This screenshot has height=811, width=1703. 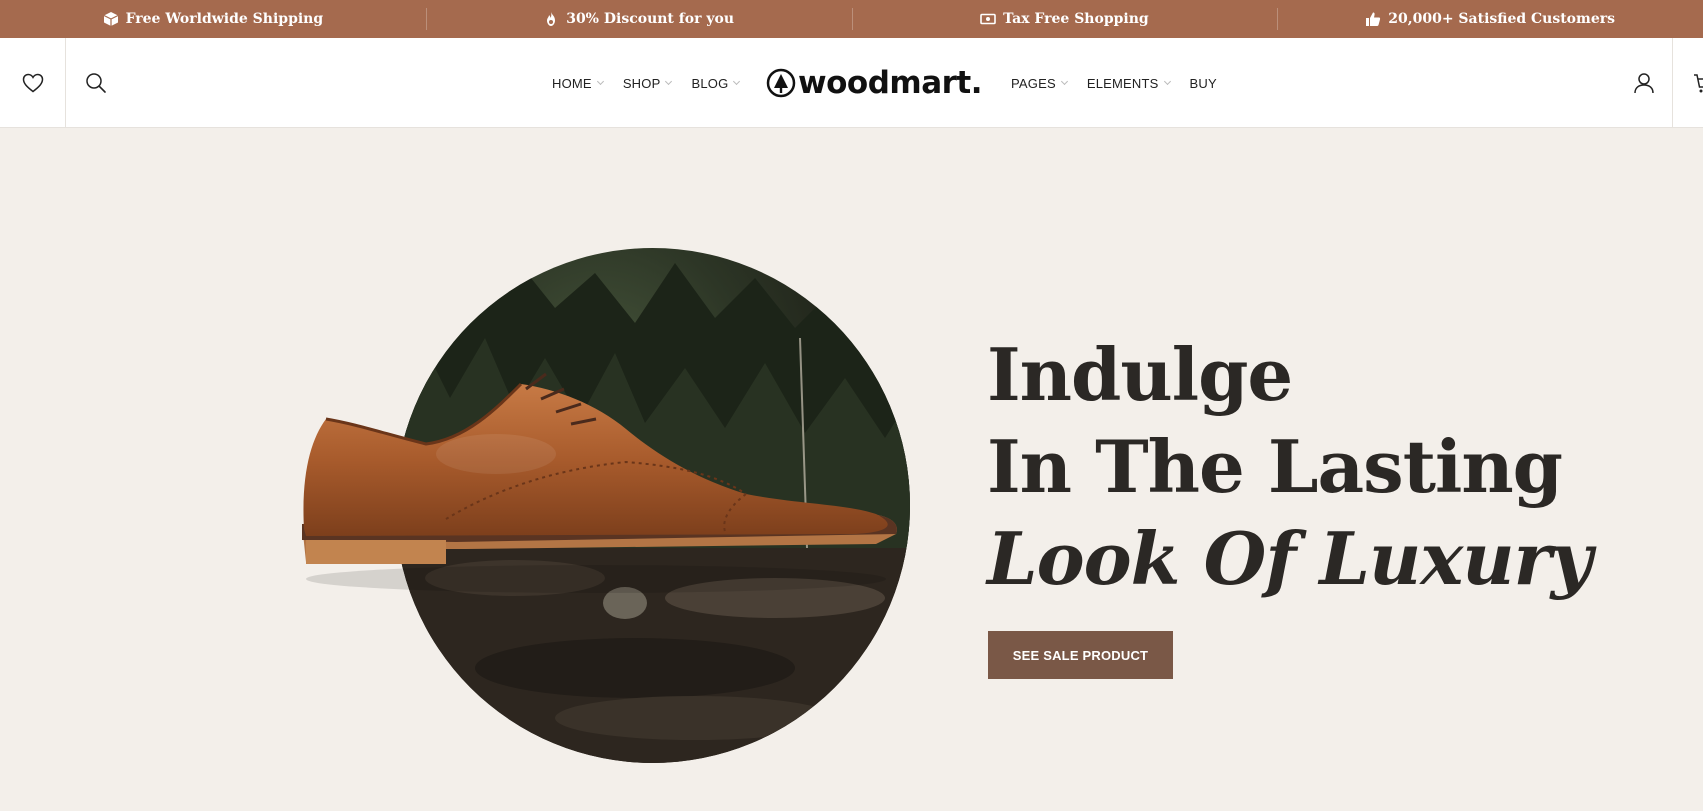 I want to click on hero-shoe-image, so click(x=599, y=482).